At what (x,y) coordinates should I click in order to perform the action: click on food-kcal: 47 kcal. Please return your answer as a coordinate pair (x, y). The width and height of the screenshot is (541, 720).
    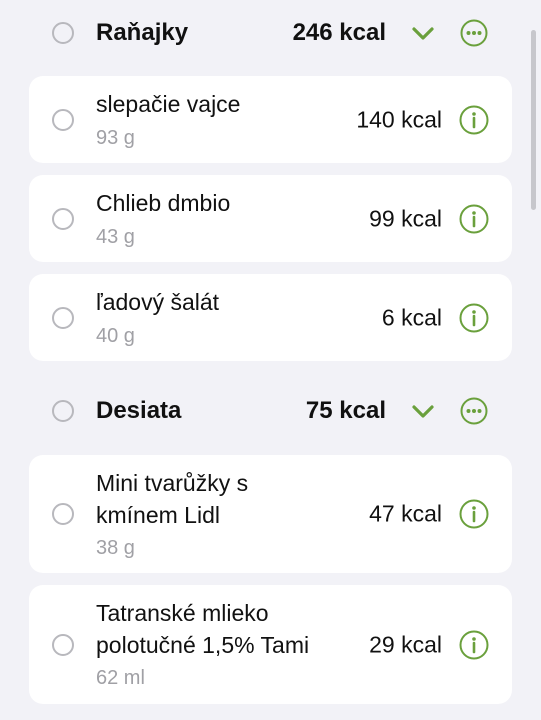
    Looking at the image, I should click on (405, 513).